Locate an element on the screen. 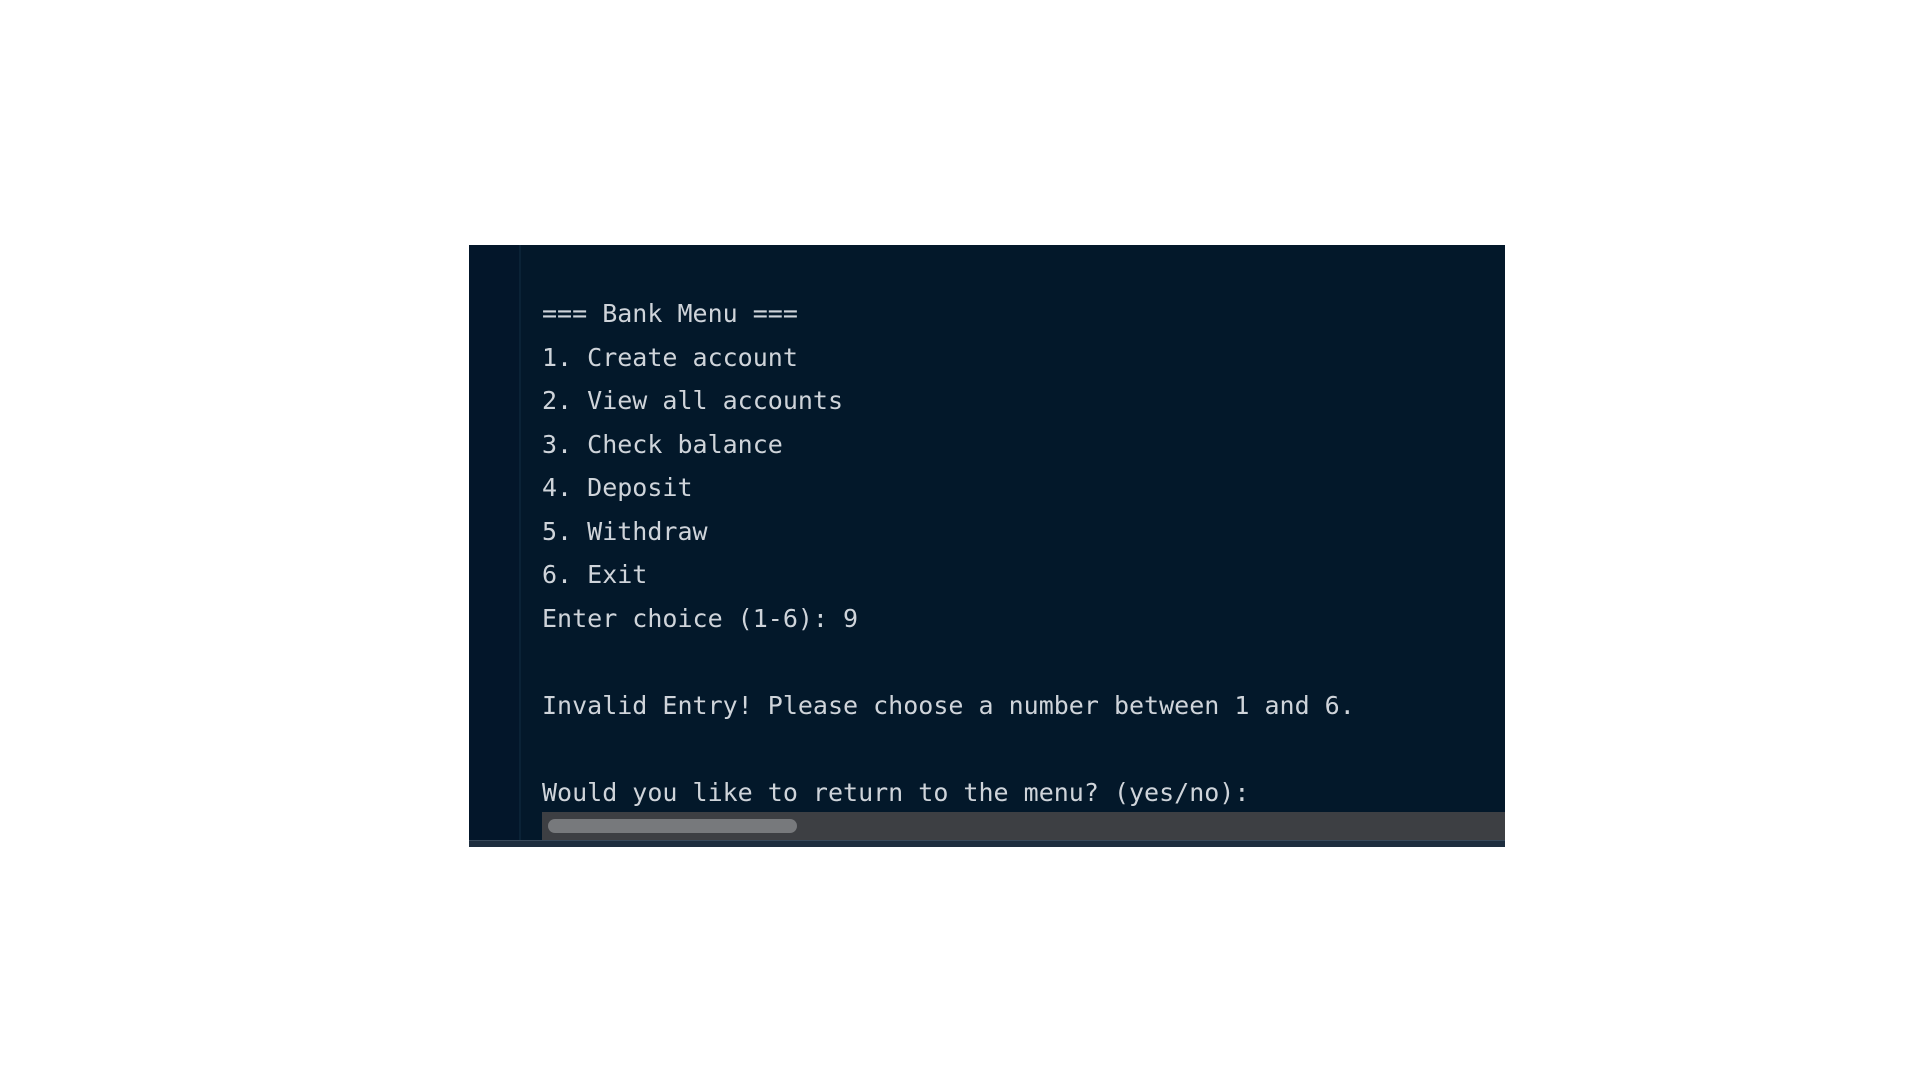  horizontal-scrollbar-thumb is located at coordinates (672, 826).